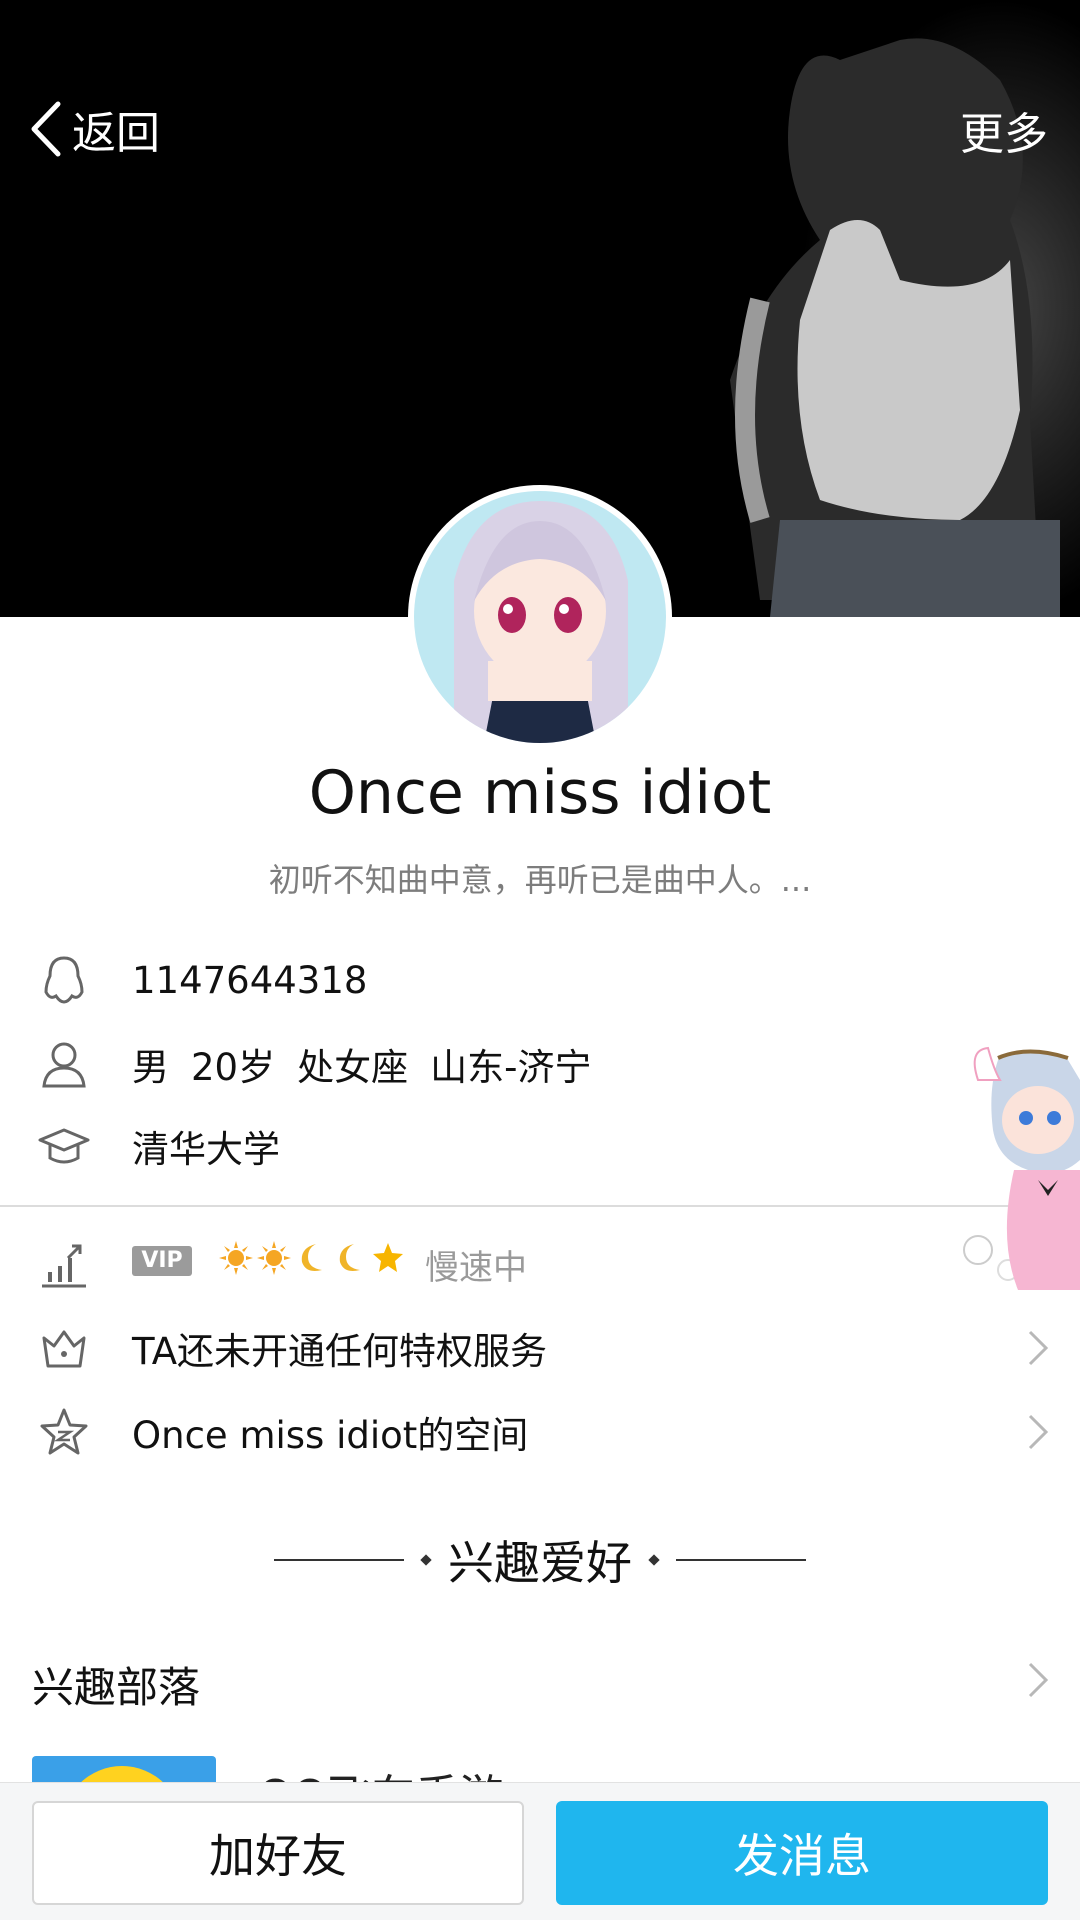  I want to click on title-dot-right, so click(654, 1560).